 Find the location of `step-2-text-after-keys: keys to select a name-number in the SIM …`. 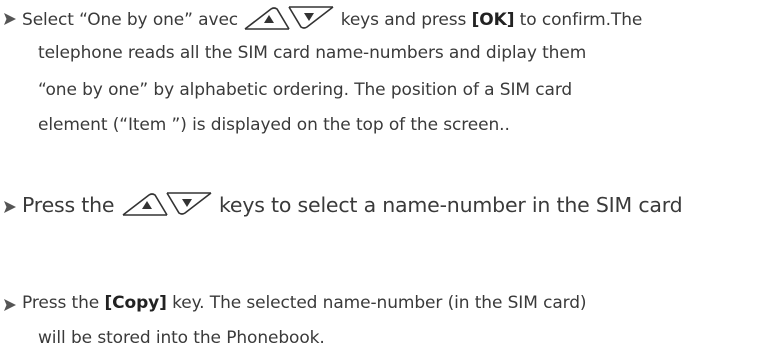

step-2-text-after-keys: keys to select a name-number in the SIM … is located at coordinates (450, 205).